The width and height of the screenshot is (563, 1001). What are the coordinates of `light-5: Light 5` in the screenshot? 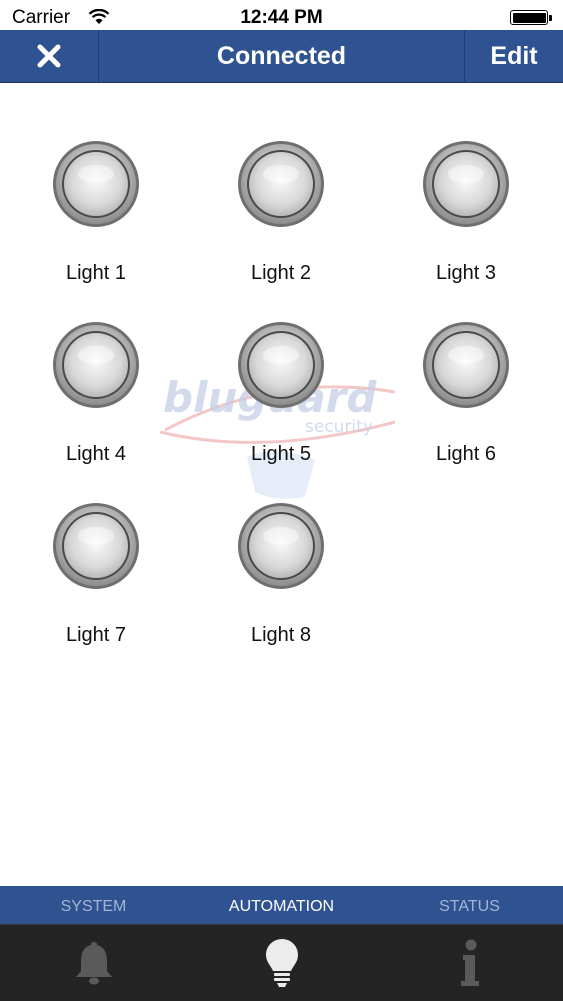 It's located at (281, 393).